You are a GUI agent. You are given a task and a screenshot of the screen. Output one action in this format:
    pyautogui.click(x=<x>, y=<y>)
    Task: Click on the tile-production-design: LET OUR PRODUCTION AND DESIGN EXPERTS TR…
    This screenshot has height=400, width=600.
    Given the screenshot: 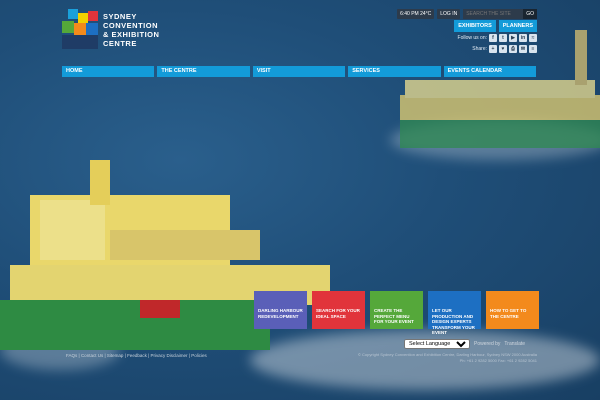 What is the action you would take?
    pyautogui.click(x=454, y=313)
    